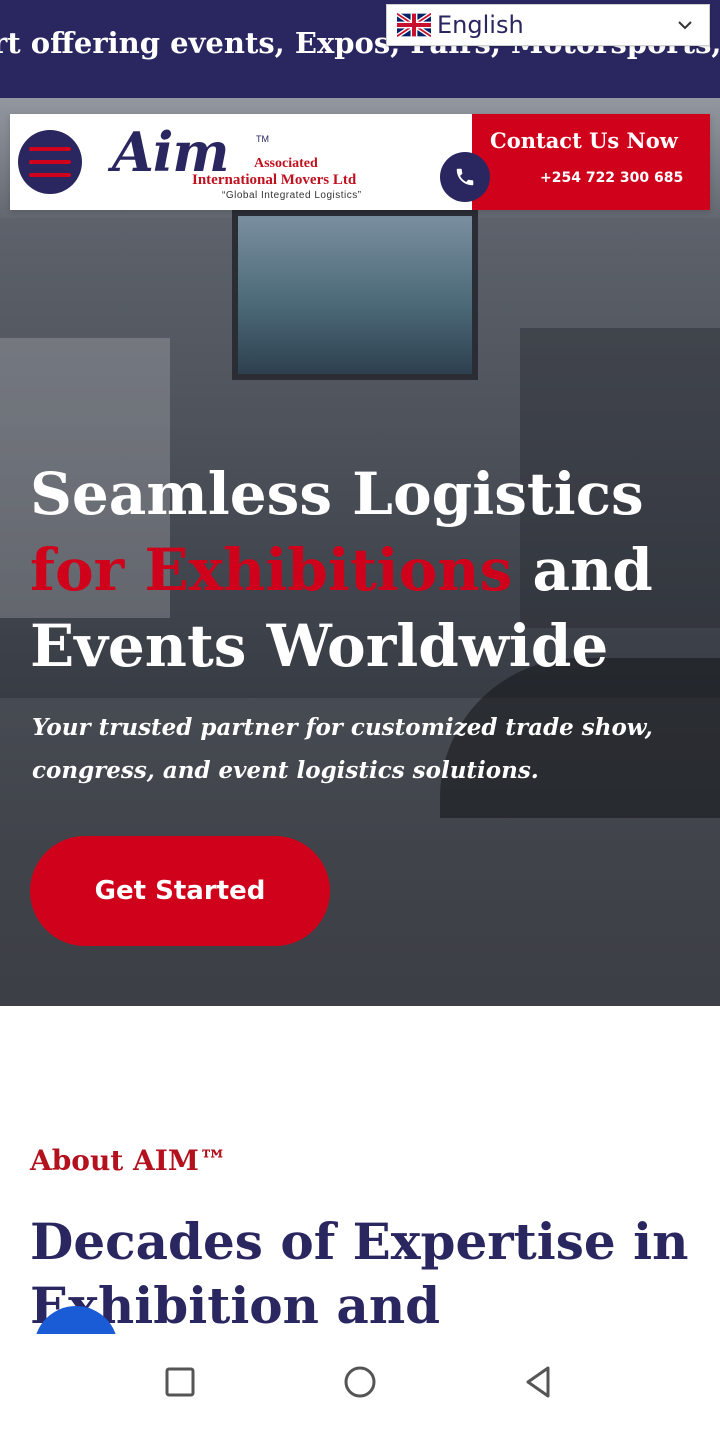  I want to click on hero-title-highlight: for Exhibitions, so click(271, 570).